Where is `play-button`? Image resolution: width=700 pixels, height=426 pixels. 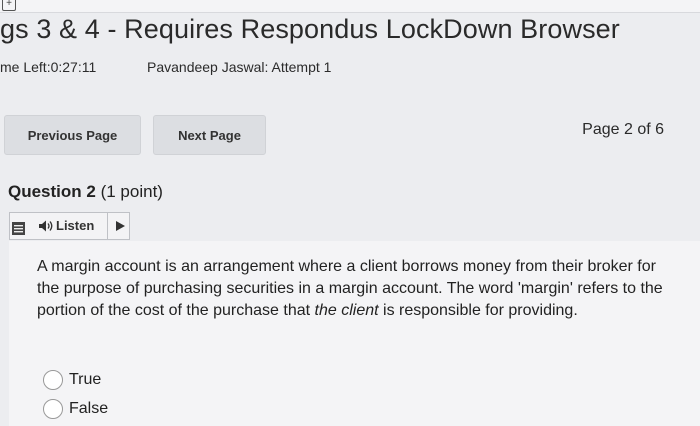
play-button is located at coordinates (119, 226).